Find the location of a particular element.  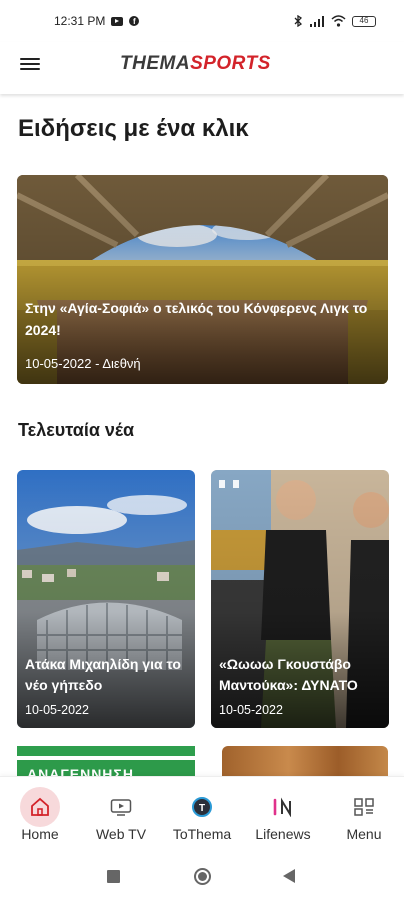

nav-tothema: T ToThema is located at coordinates (202, 814).